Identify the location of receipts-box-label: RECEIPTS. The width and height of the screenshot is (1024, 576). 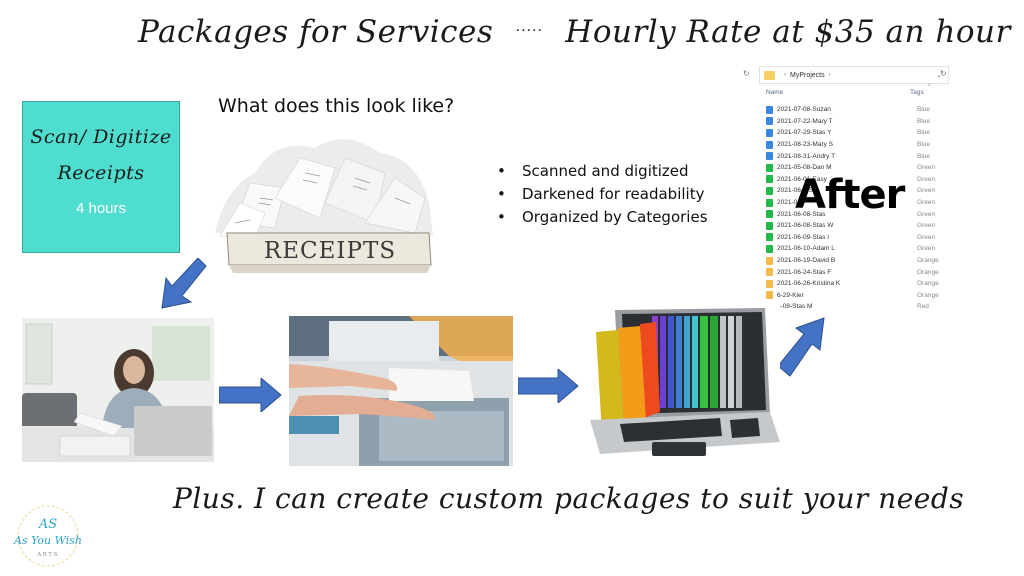
(330, 251).